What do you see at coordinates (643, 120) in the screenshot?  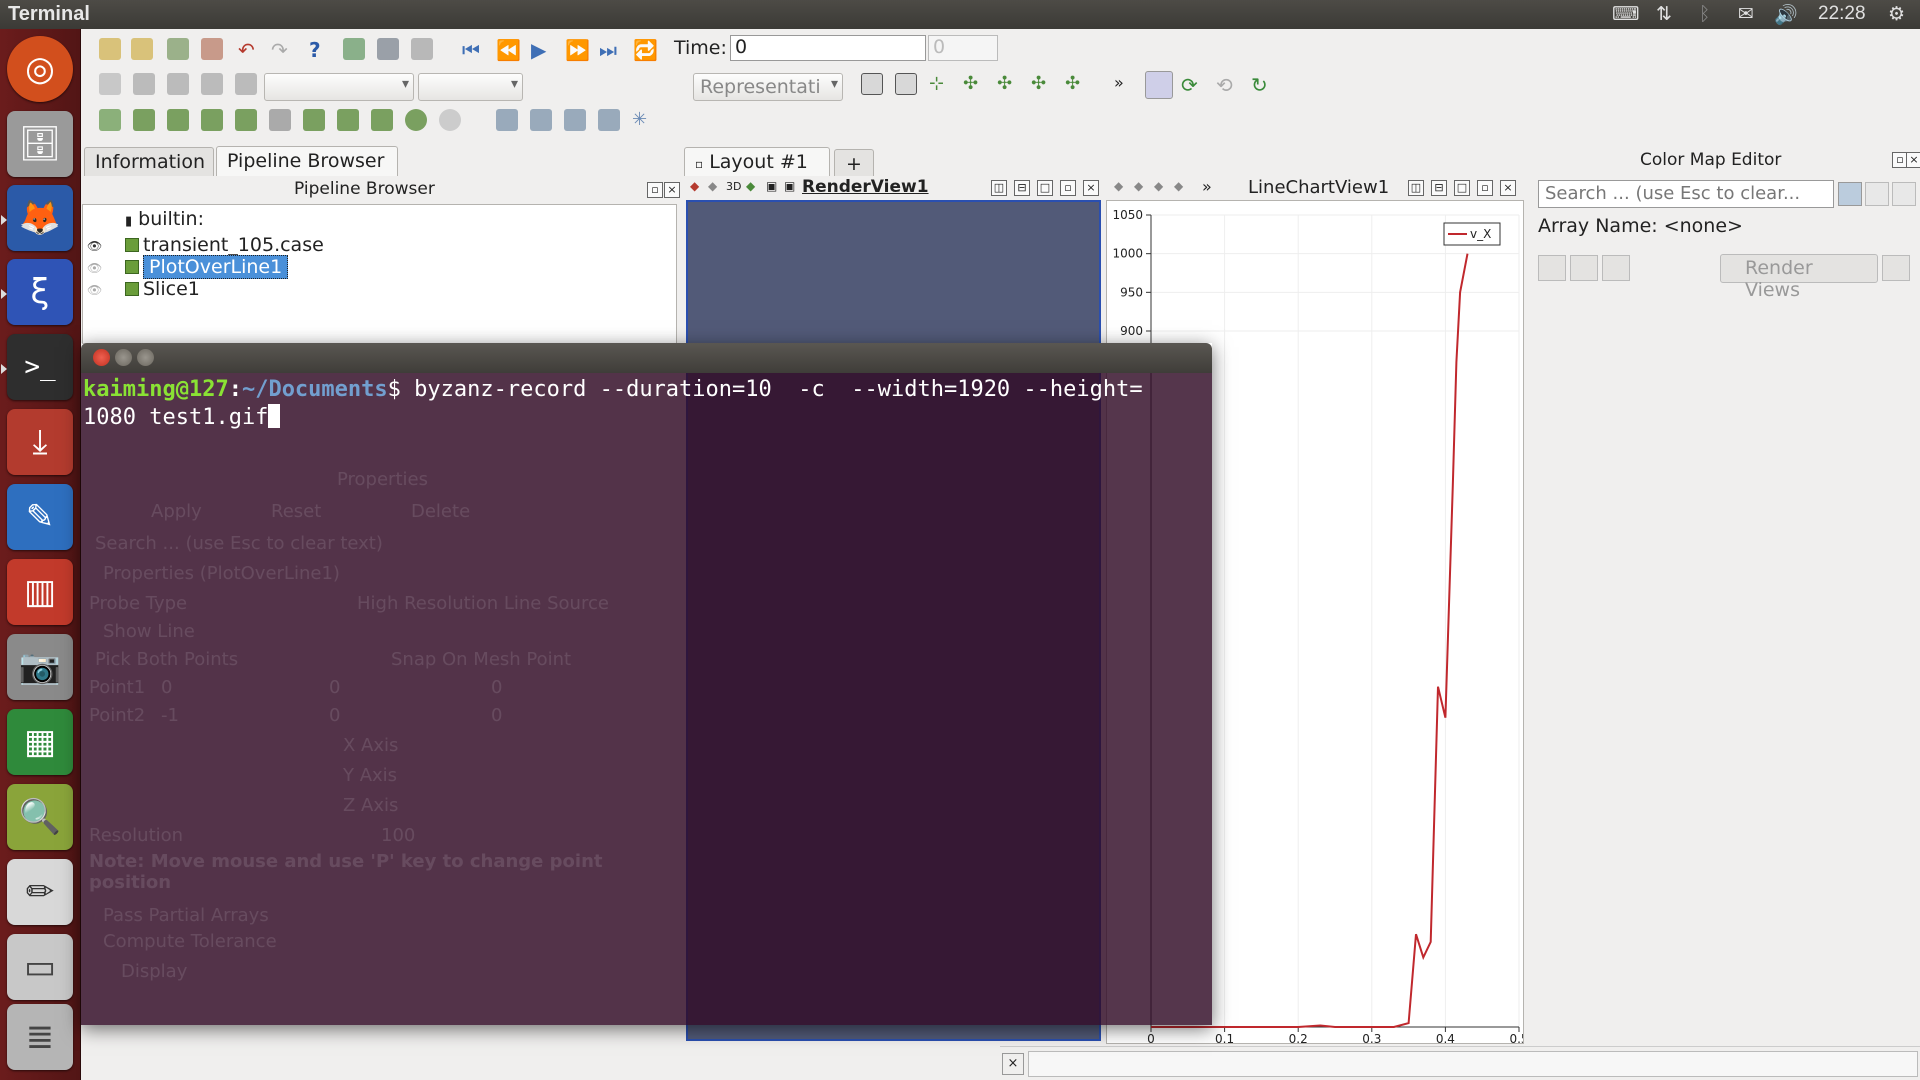 I see `star-icon: ✳` at bounding box center [643, 120].